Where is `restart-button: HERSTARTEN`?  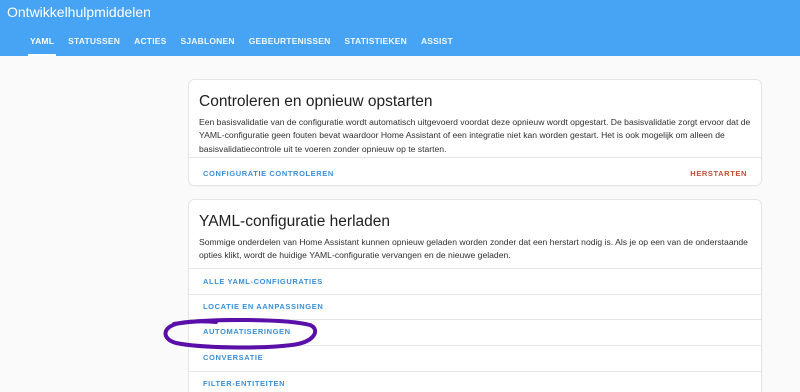 restart-button: HERSTARTEN is located at coordinates (718, 173).